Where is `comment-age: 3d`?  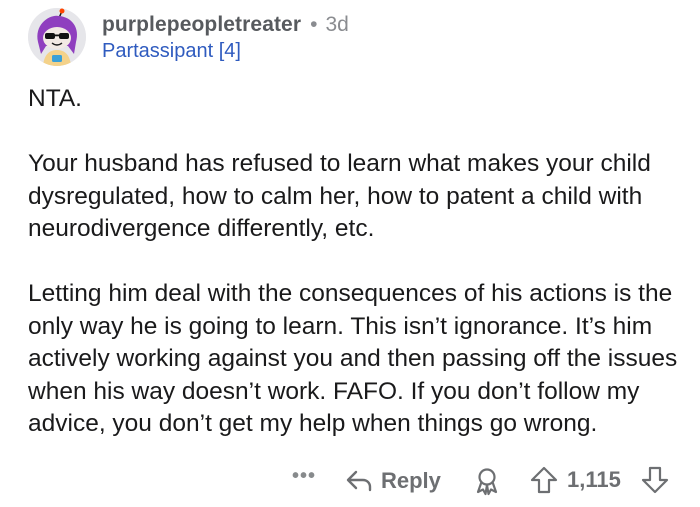
comment-age: 3d is located at coordinates (337, 24).